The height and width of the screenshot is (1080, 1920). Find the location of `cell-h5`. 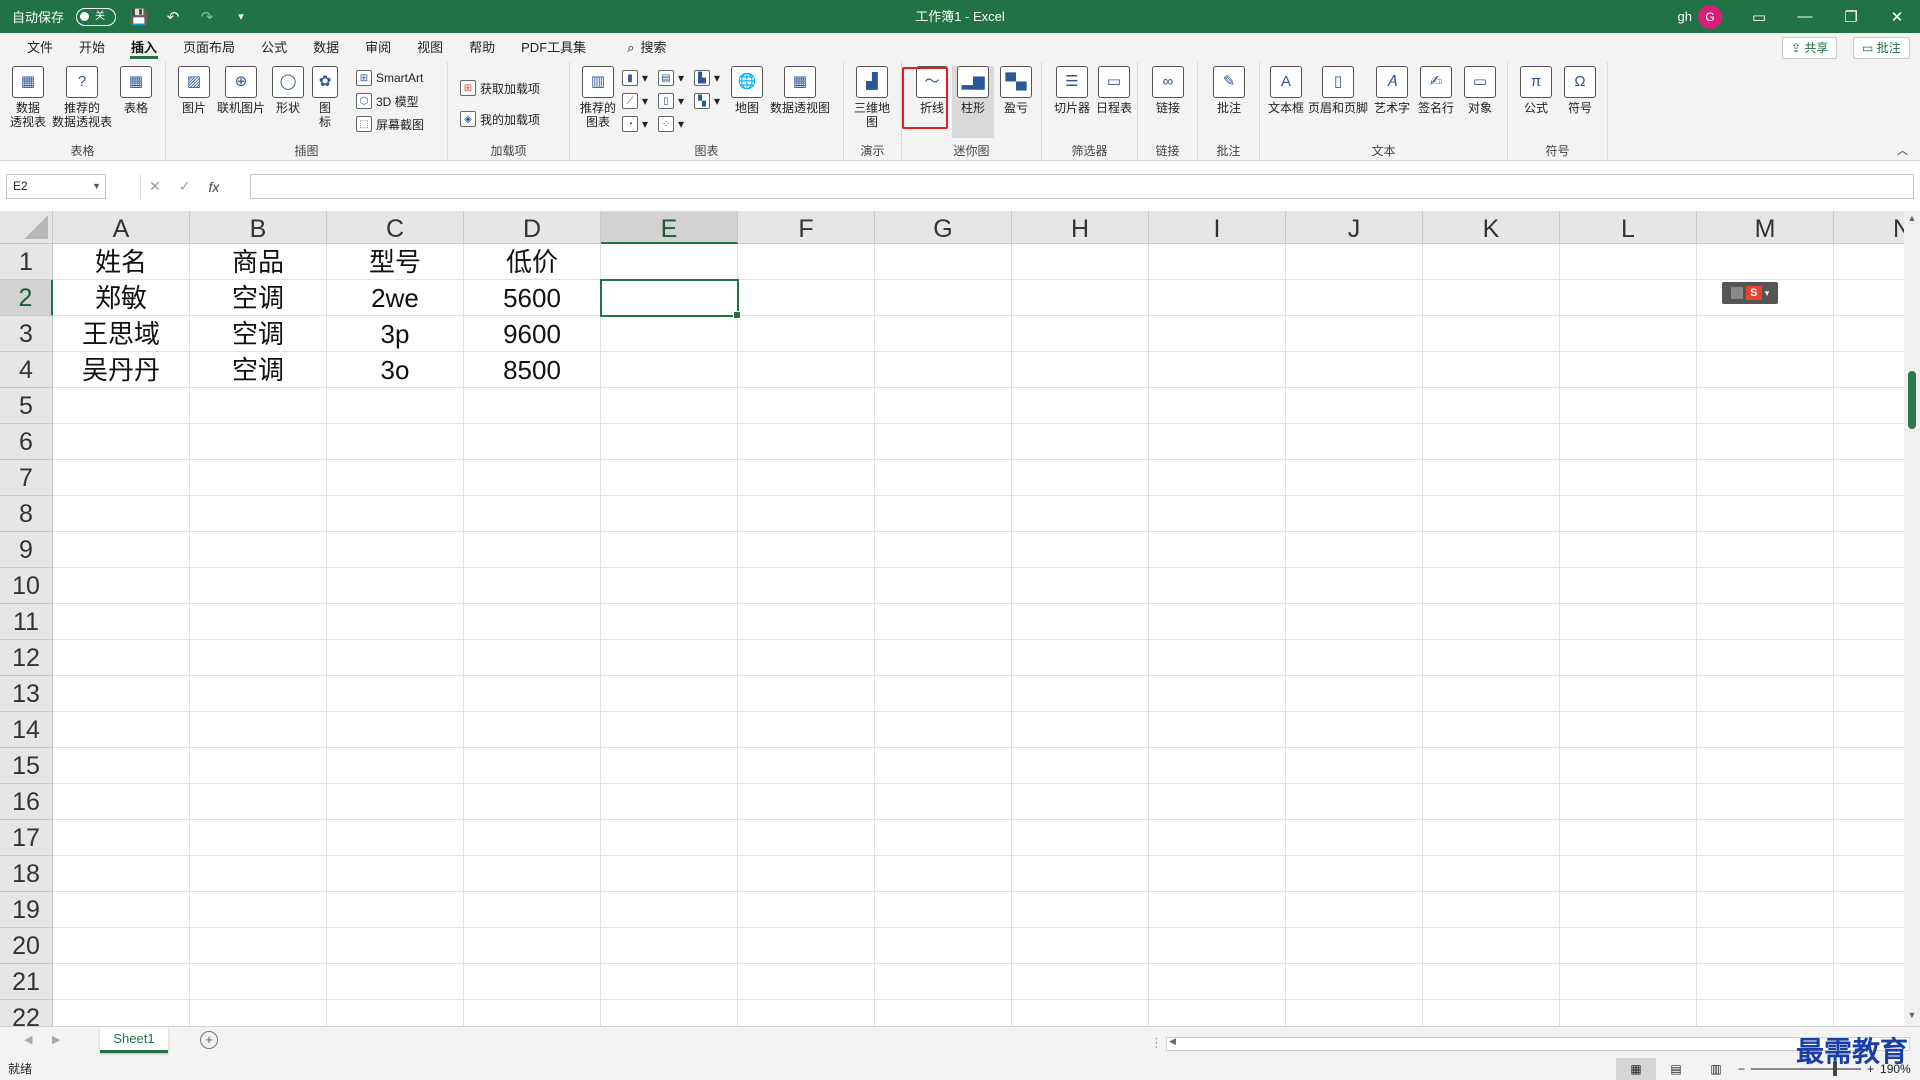

cell-h5 is located at coordinates (1080, 406).